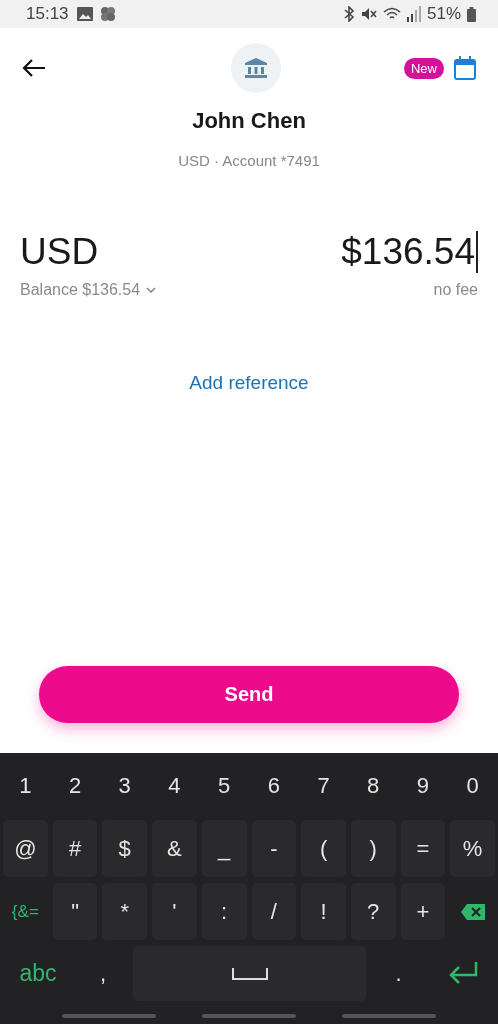 The height and width of the screenshot is (1024, 498). Describe the element at coordinates (174, 848) in the screenshot. I see `keyboard-key: &` at that location.